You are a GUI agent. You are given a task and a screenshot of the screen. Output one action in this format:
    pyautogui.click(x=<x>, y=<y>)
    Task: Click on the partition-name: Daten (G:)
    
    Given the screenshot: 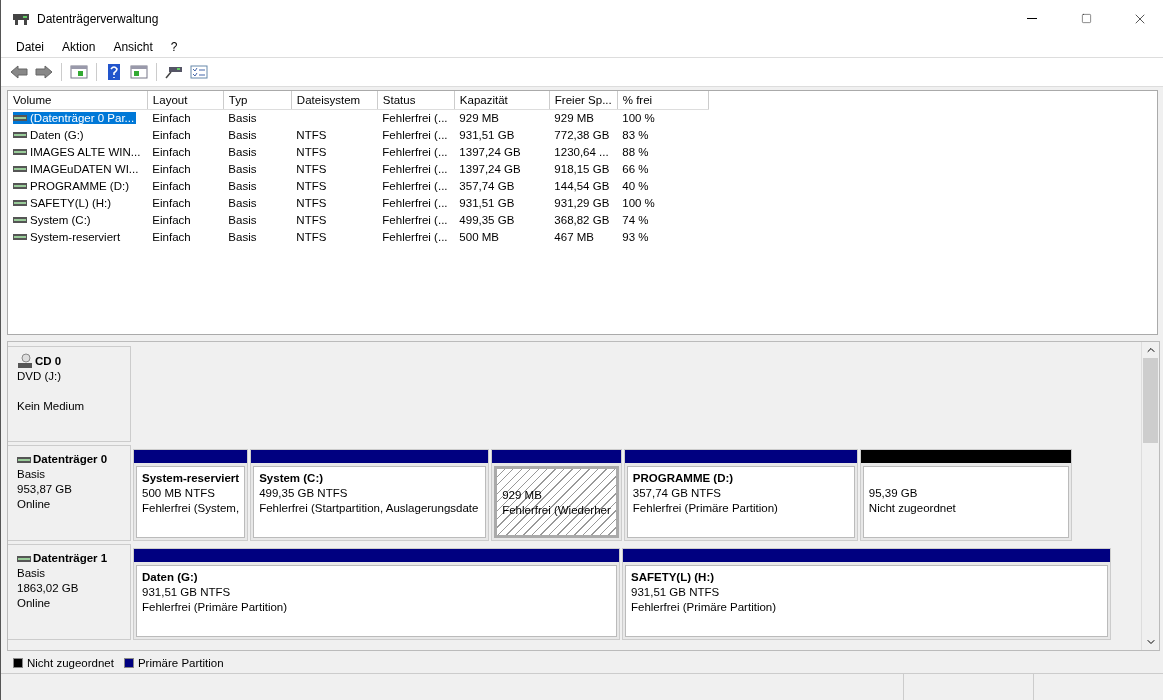 What is the action you would take?
    pyautogui.click(x=170, y=577)
    